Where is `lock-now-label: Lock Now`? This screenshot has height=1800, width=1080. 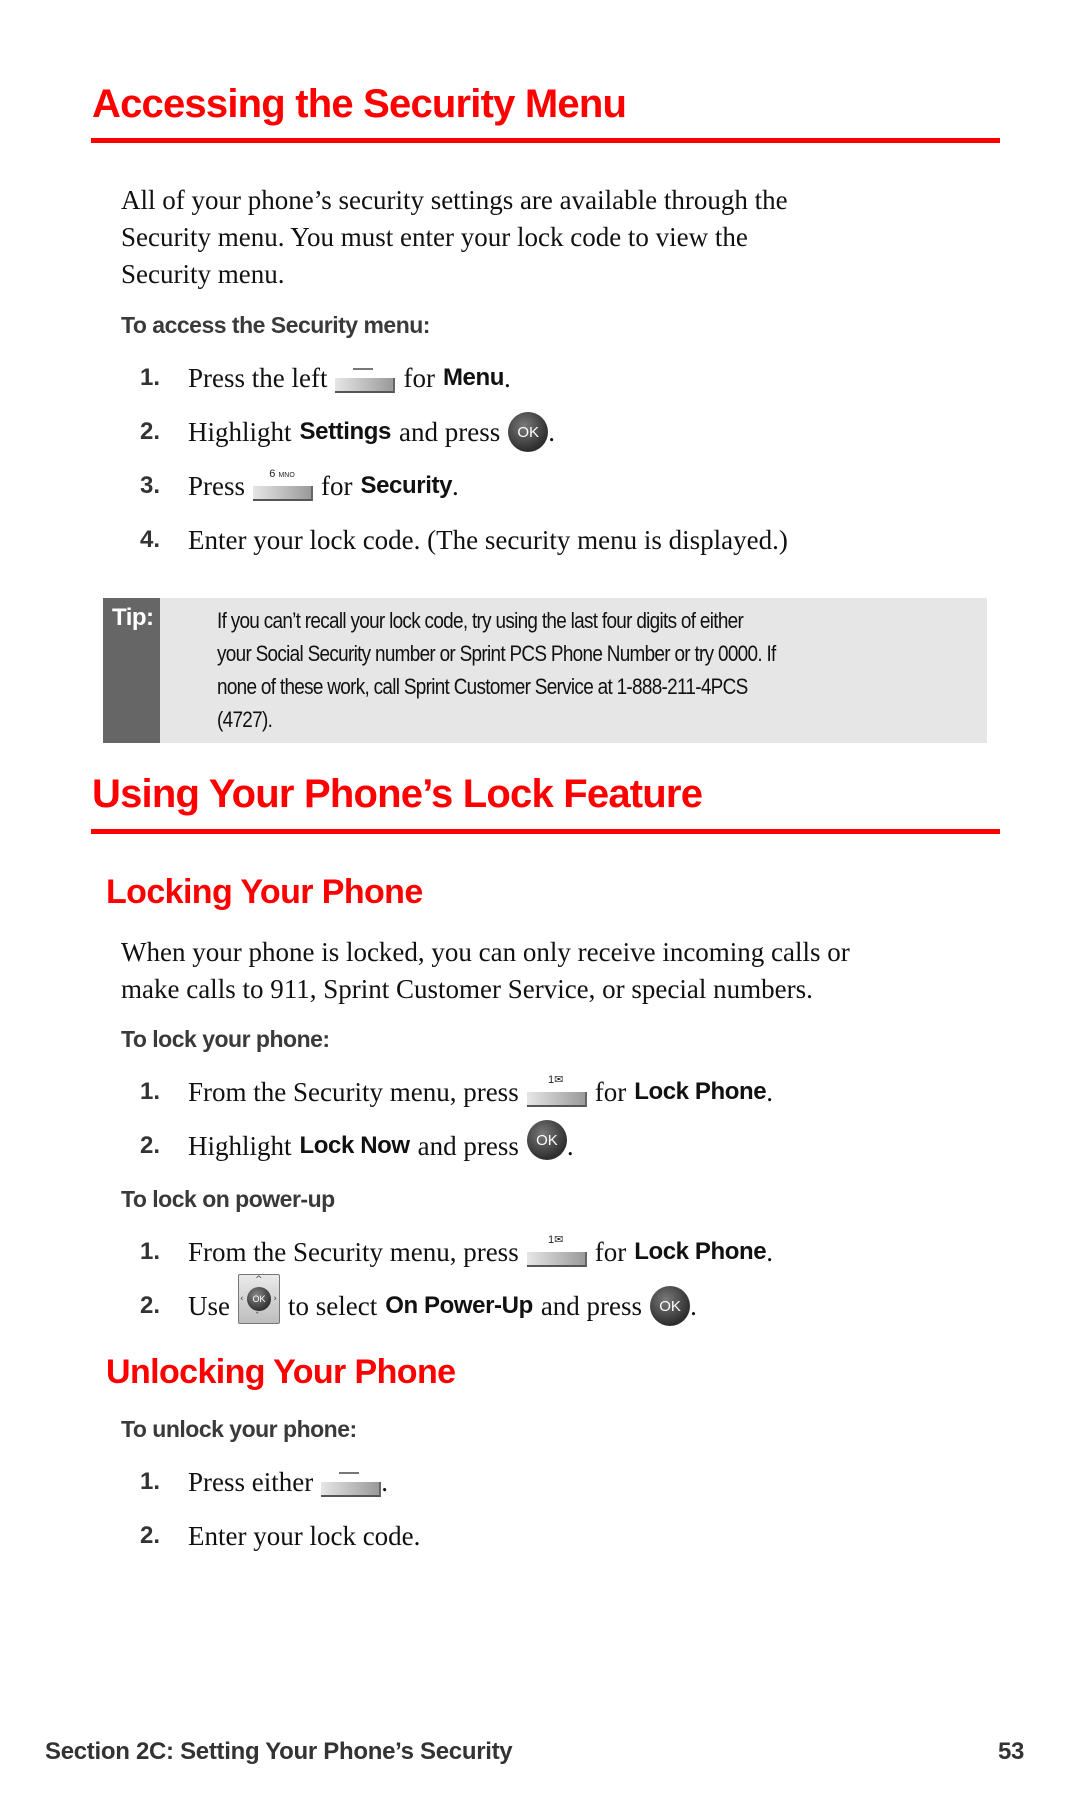
lock-now-label: Lock Now is located at coordinates (355, 1145).